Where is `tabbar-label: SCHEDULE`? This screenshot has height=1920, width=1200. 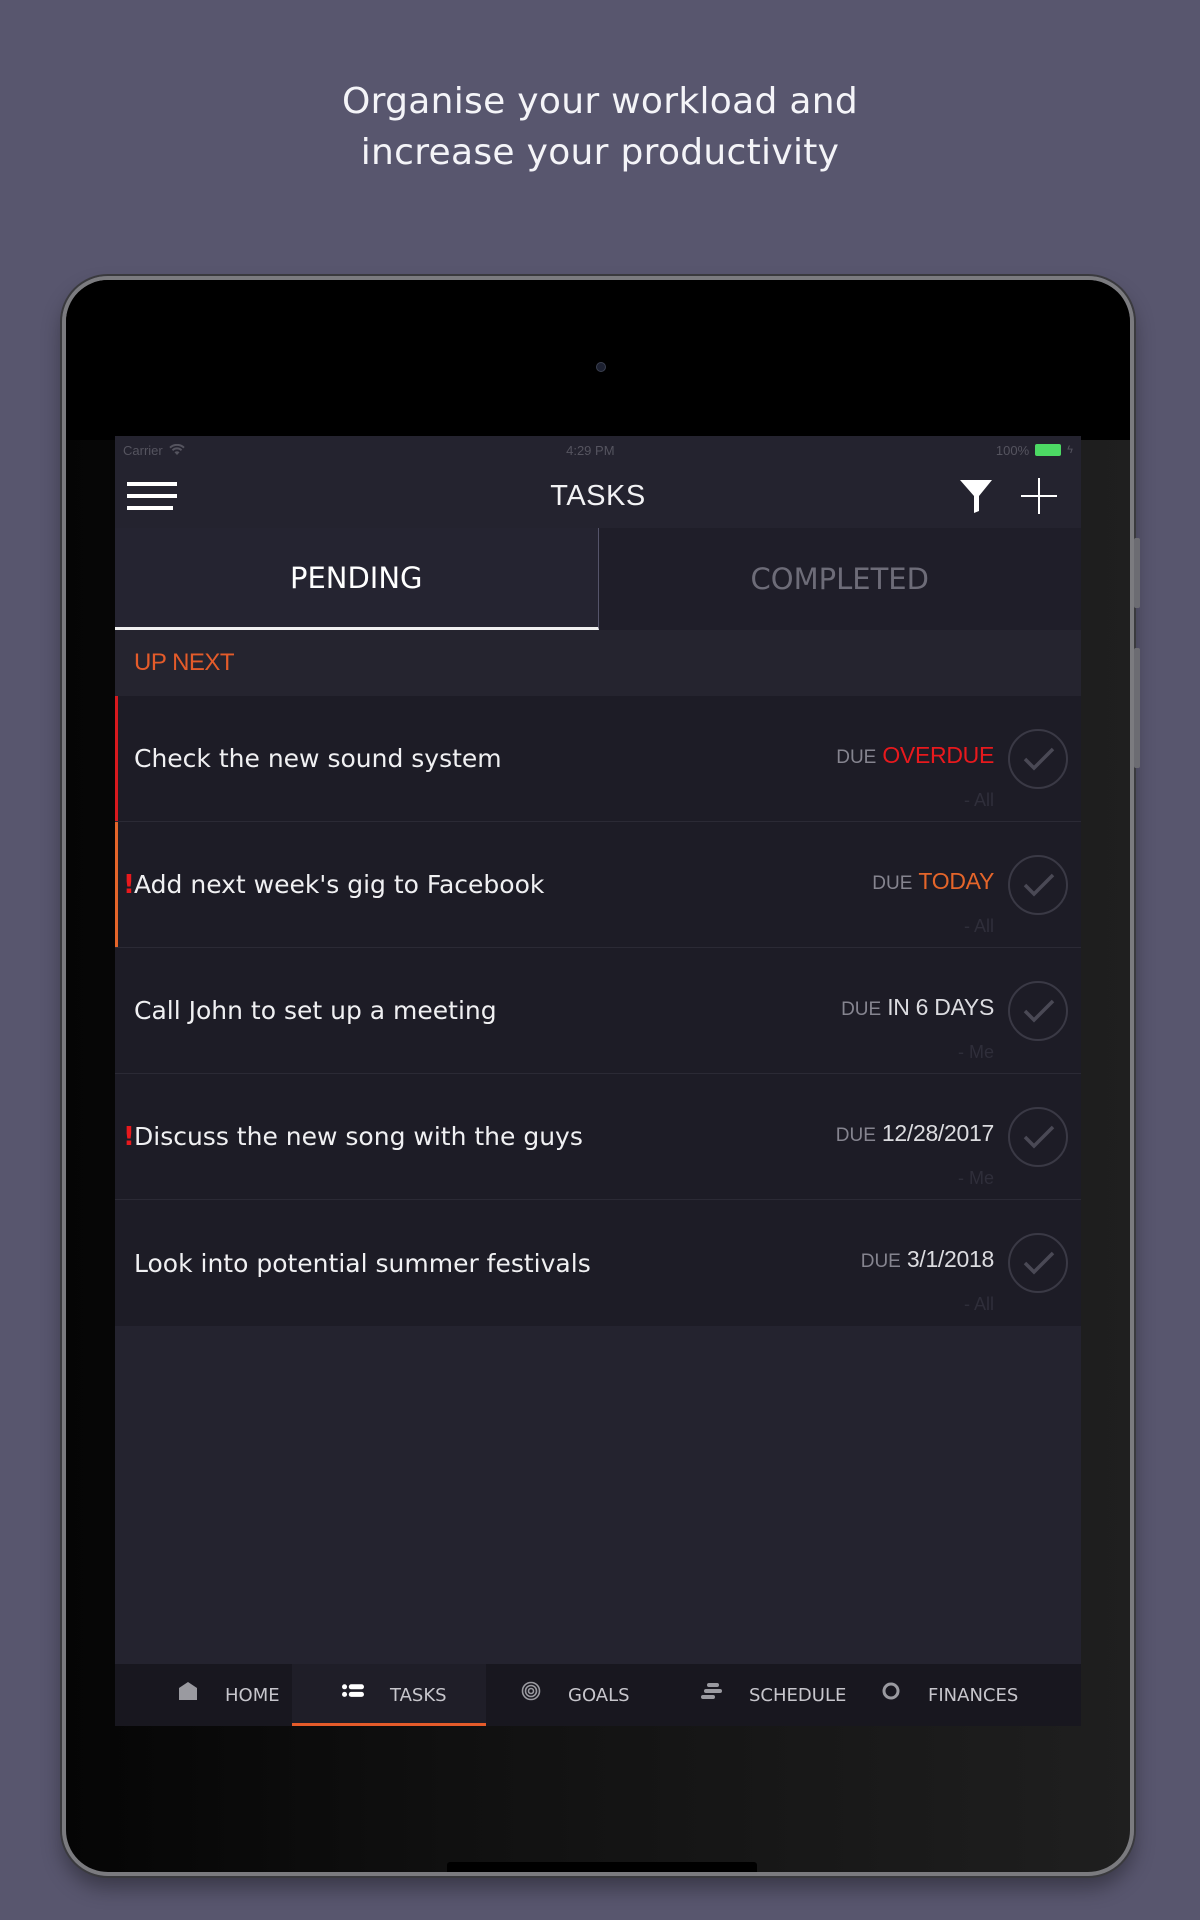 tabbar-label: SCHEDULE is located at coordinates (798, 1695).